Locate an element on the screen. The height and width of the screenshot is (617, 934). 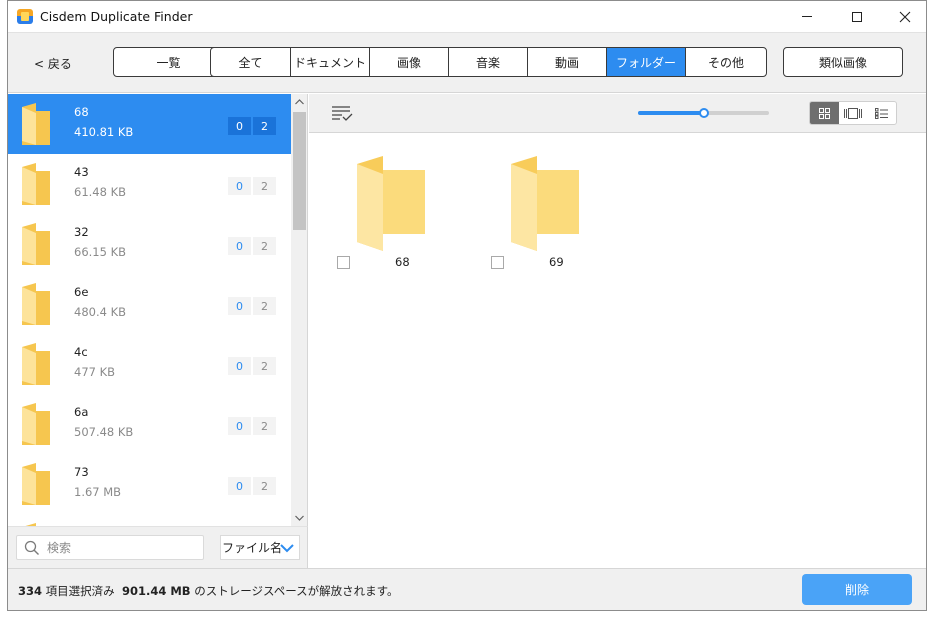
tab-others: その他 is located at coordinates (726, 62).